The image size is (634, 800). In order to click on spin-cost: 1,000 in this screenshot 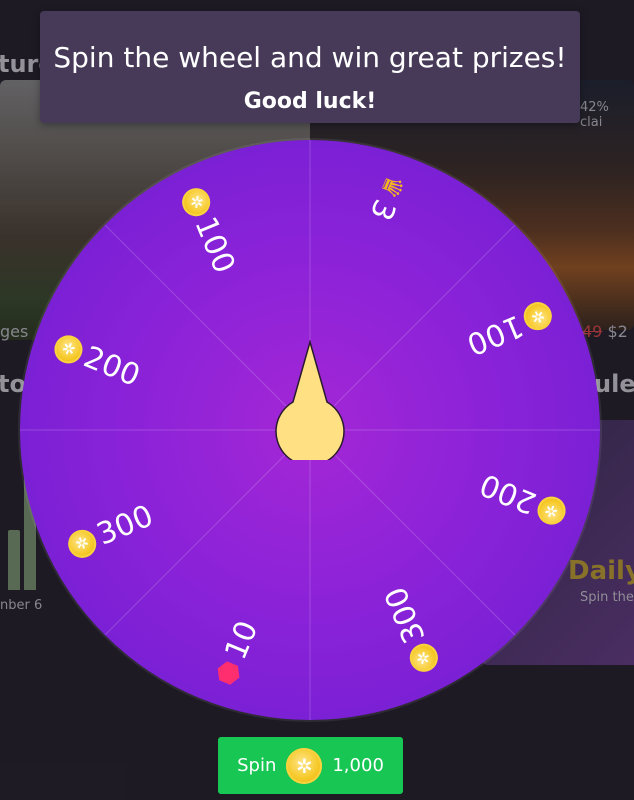, I will do `click(358, 765)`.